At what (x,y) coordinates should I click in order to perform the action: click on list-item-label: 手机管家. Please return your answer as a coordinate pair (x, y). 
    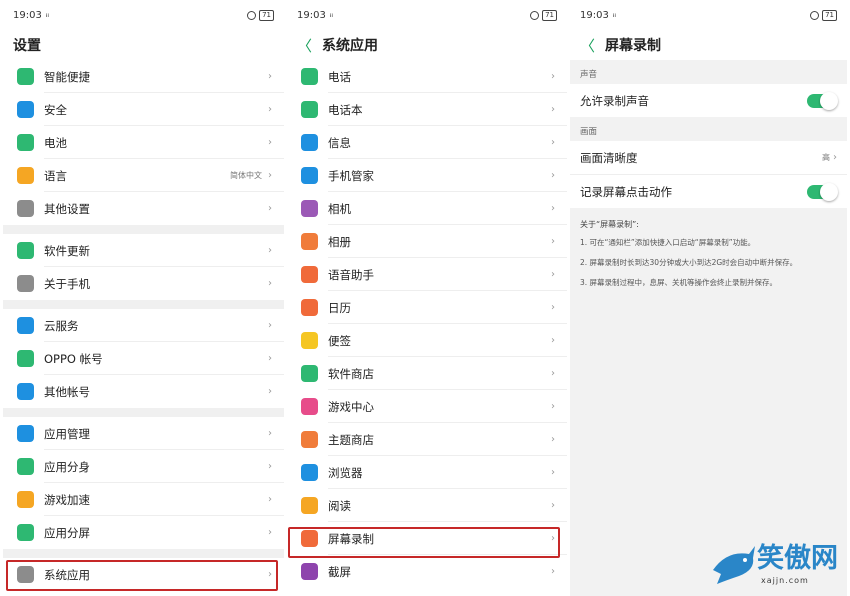
    Looking at the image, I should click on (351, 175).